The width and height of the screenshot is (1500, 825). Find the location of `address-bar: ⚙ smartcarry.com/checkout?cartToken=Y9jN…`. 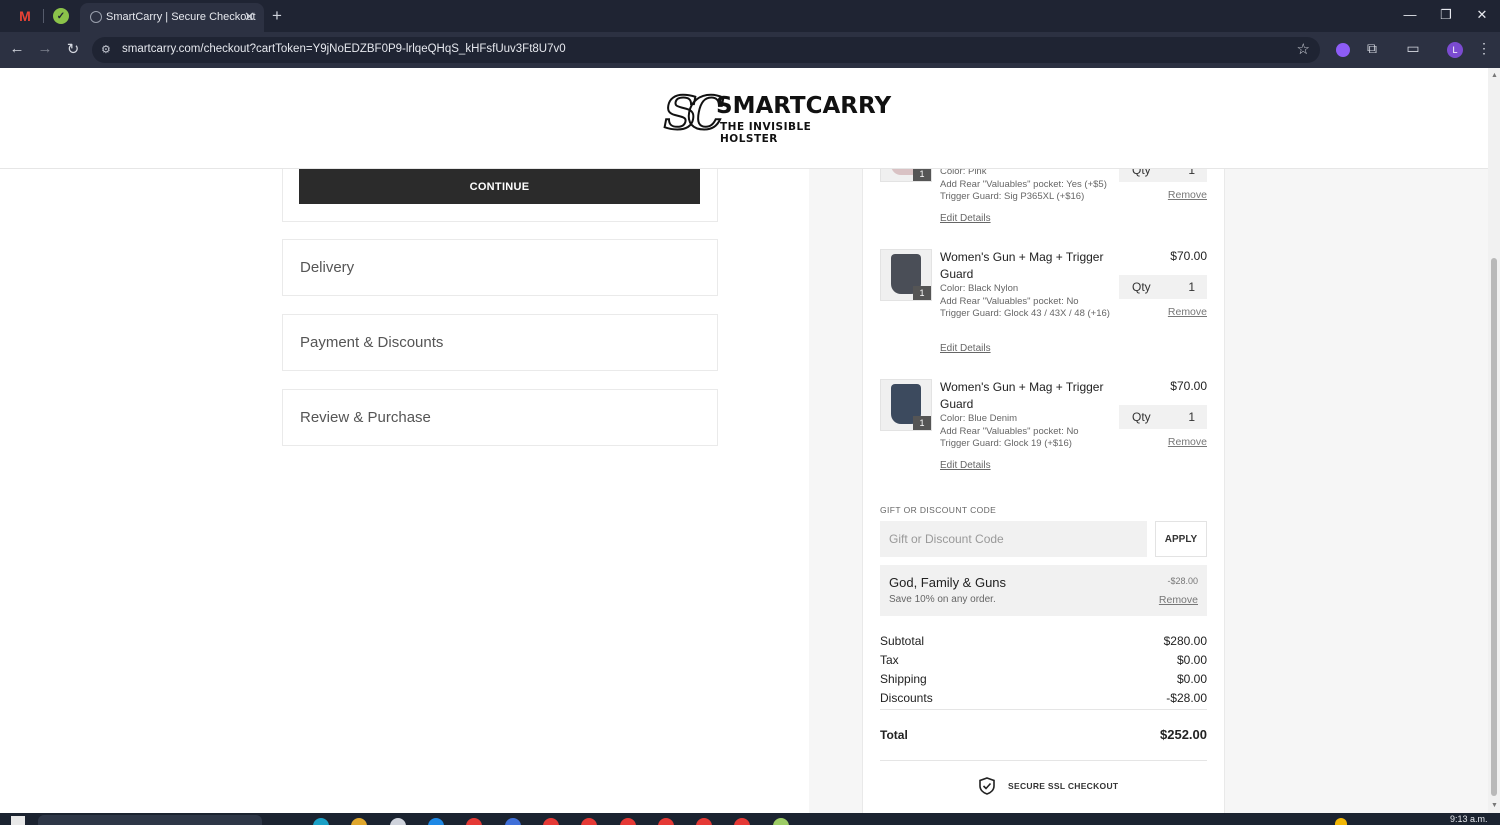

address-bar: ⚙ smartcarry.com/checkout?cartToken=Y9jN… is located at coordinates (706, 50).